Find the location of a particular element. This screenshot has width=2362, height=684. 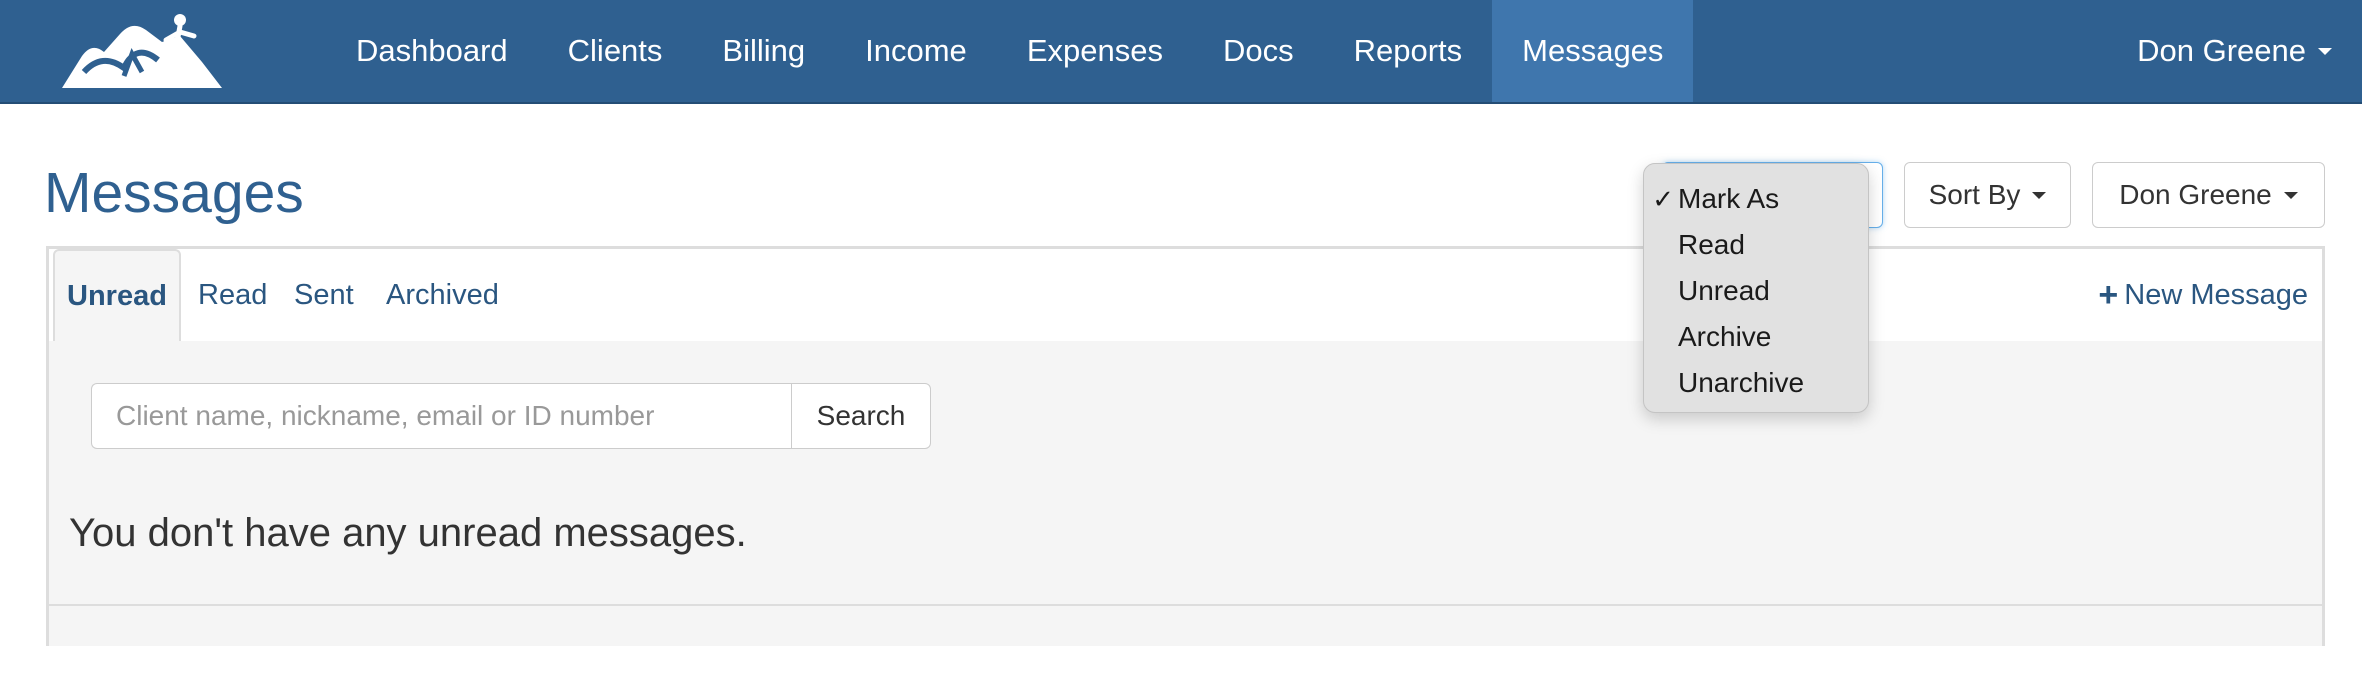

user-menu: Don Greene is located at coordinates (2234, 51).